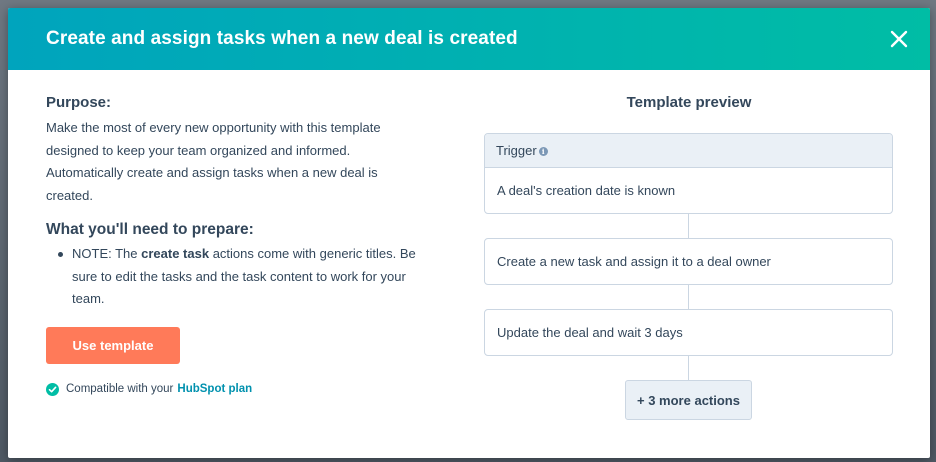  Describe the element at coordinates (52, 389) in the screenshot. I see `check-circle-icon` at that location.